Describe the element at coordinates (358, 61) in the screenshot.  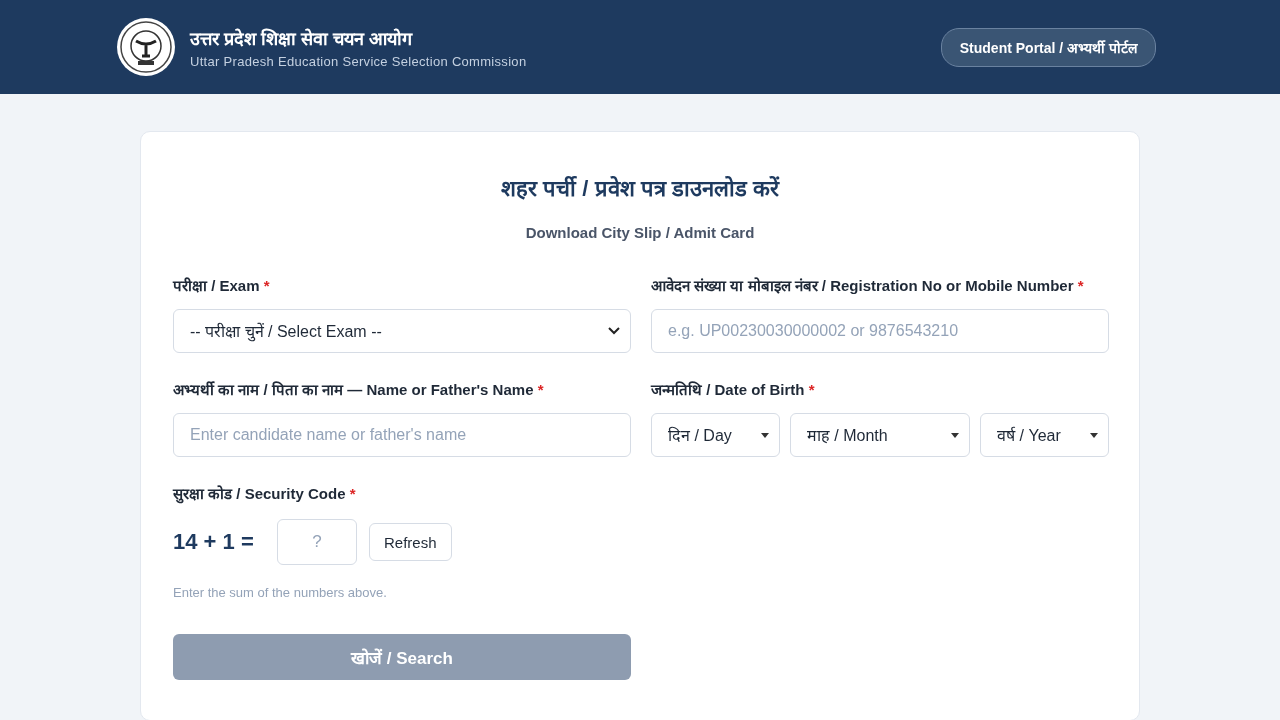
I see `header-subtitle: Uttar Pradesh Education Service Selection Commission` at that location.